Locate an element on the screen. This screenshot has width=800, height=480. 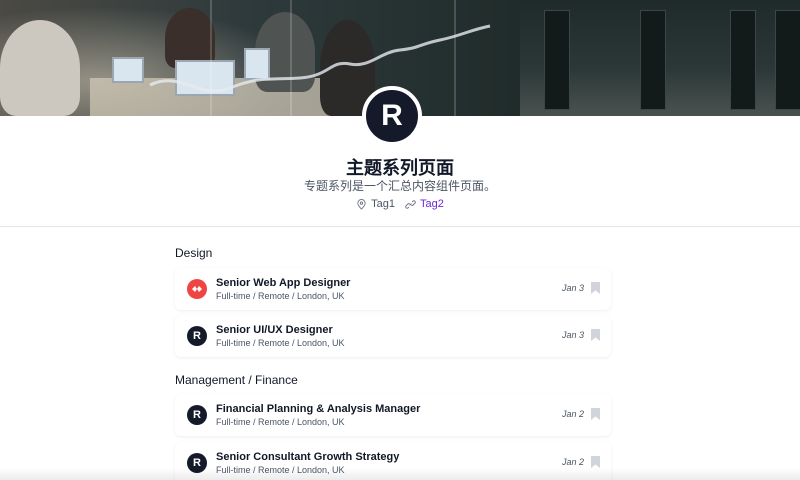
tag-location: Tag1 is located at coordinates (375, 204).